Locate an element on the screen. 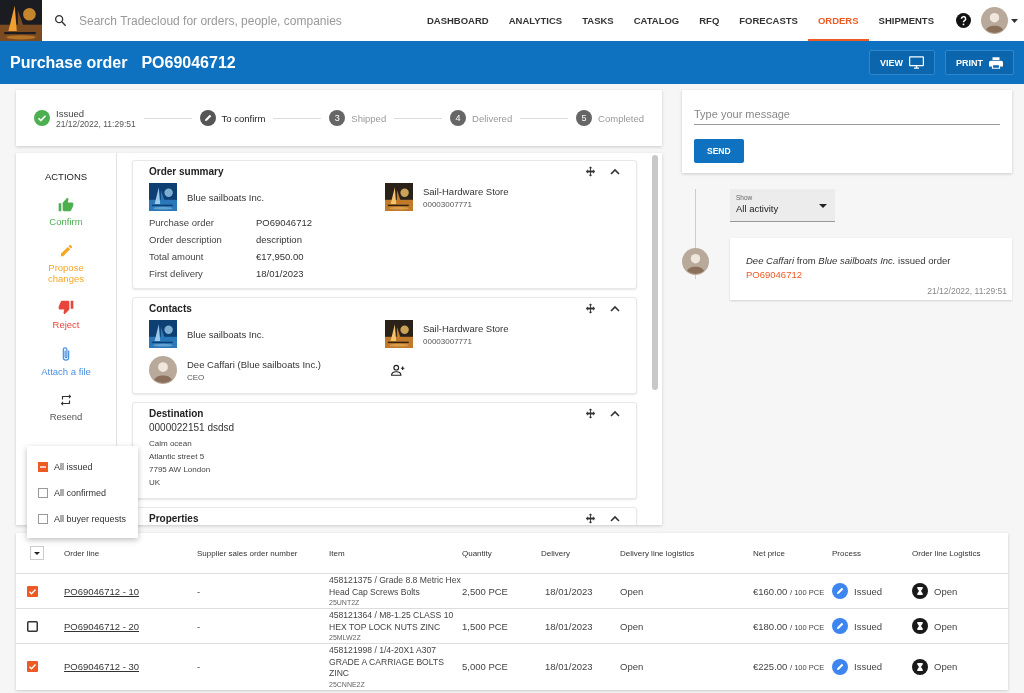 The image size is (1024, 693). step-label: To confirm is located at coordinates (243, 118).